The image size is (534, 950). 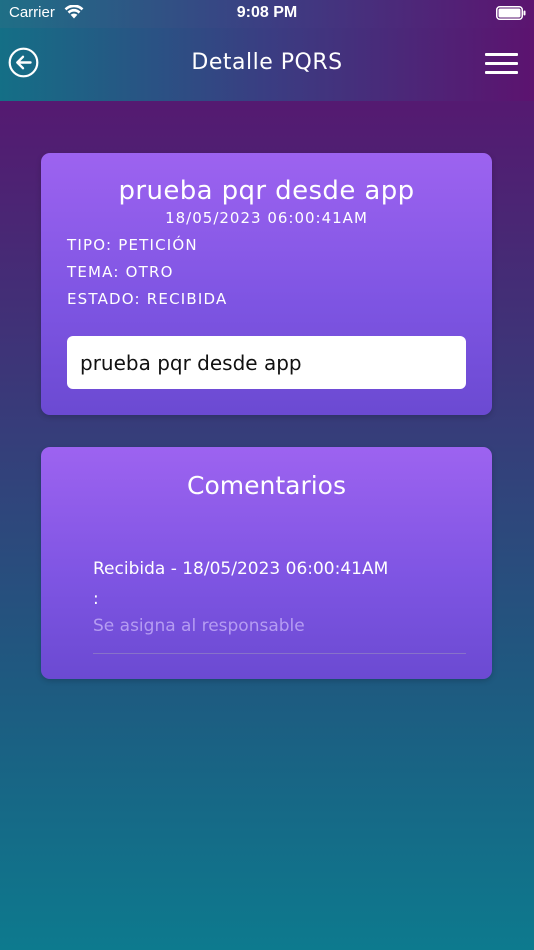 I want to click on status-time: 9:08 PM, so click(x=267, y=12).